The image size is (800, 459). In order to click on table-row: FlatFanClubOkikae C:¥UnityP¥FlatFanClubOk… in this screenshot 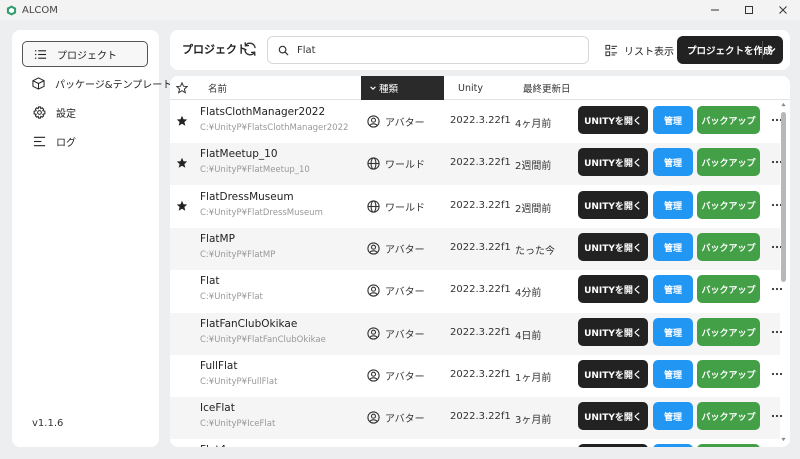, I will do `click(476, 334)`.